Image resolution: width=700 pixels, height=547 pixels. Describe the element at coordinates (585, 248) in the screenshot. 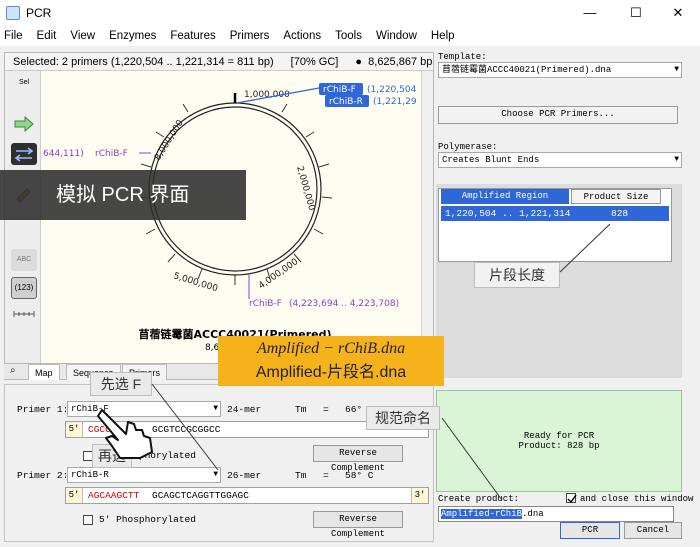

I see `fragment-length-pointer` at that location.